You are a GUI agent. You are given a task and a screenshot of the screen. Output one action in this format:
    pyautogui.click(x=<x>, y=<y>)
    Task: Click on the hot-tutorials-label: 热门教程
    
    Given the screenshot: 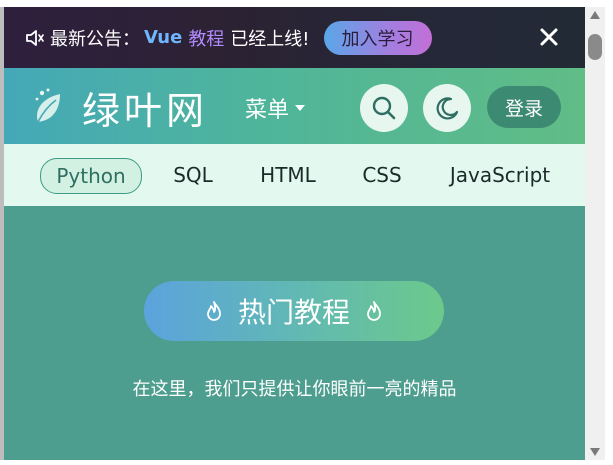 What is the action you would take?
    pyautogui.click(x=293, y=312)
    